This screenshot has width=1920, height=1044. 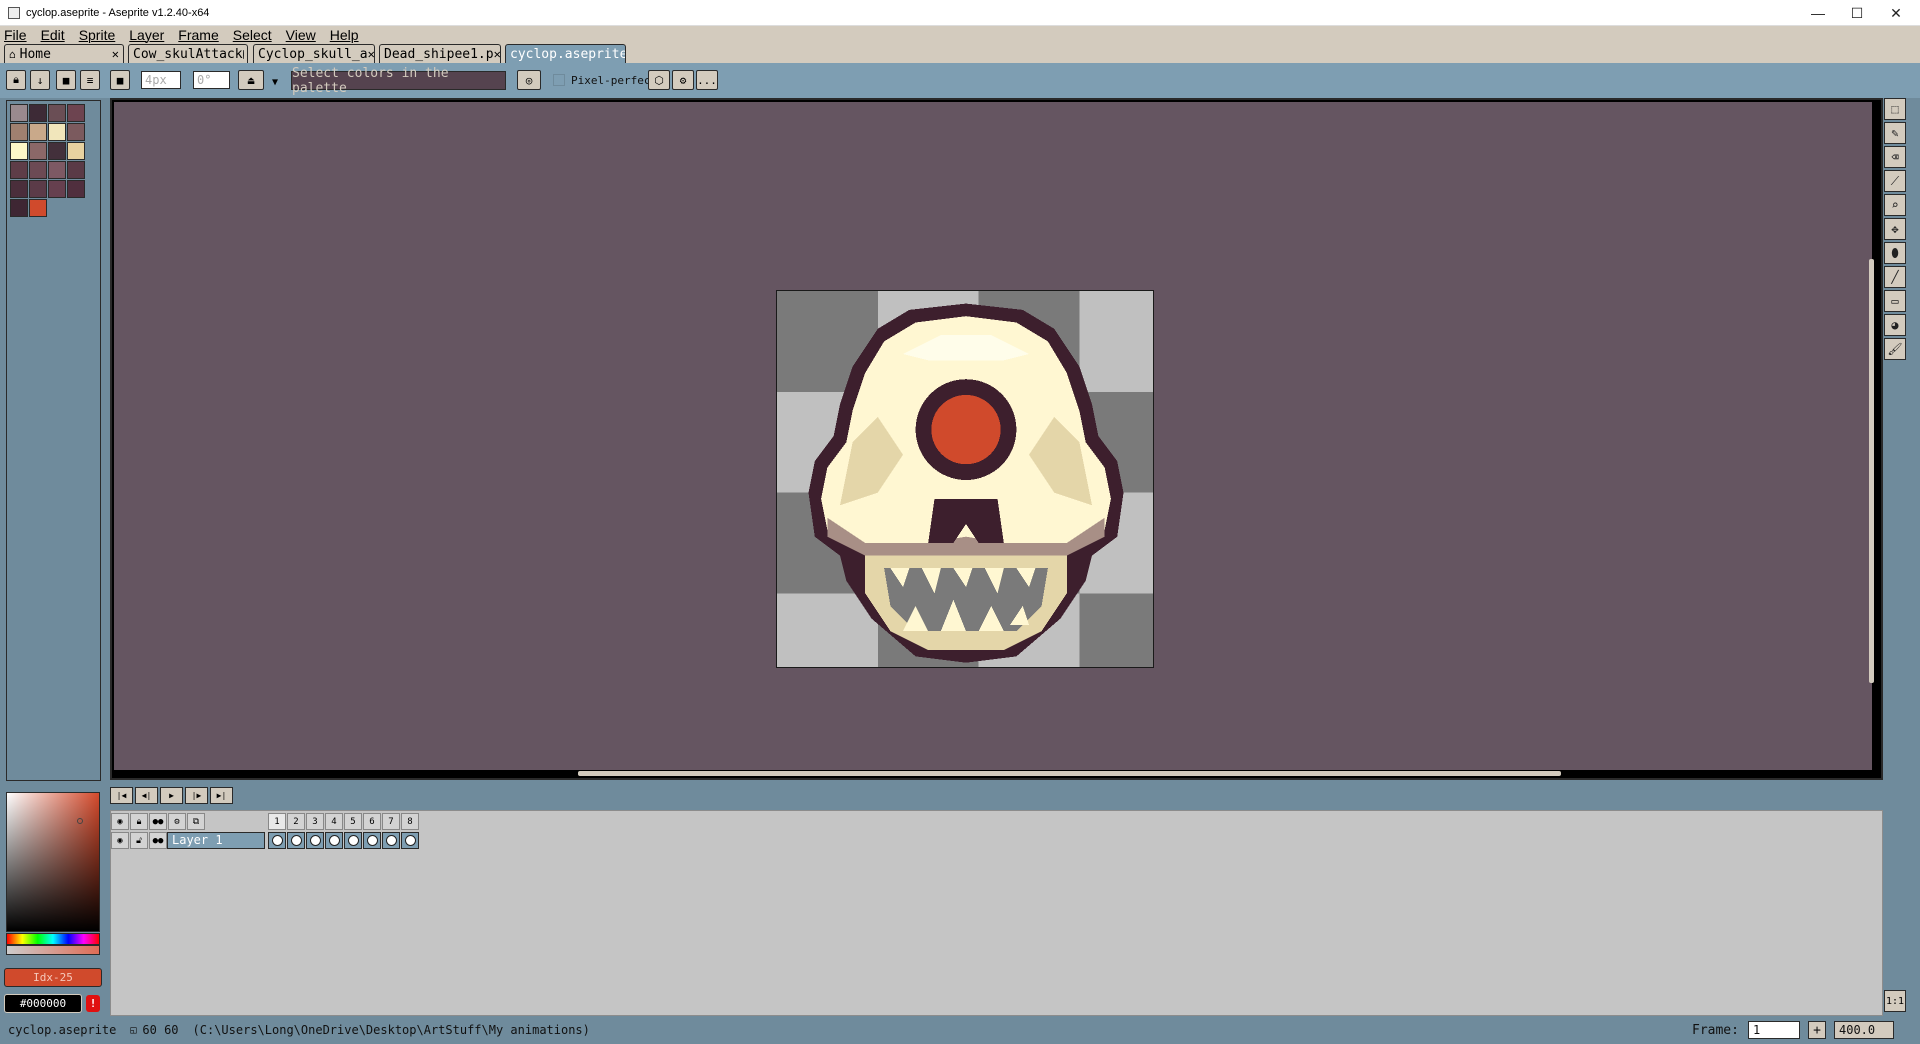 I want to click on brush-angle-field: 0°, so click(x=211, y=80).